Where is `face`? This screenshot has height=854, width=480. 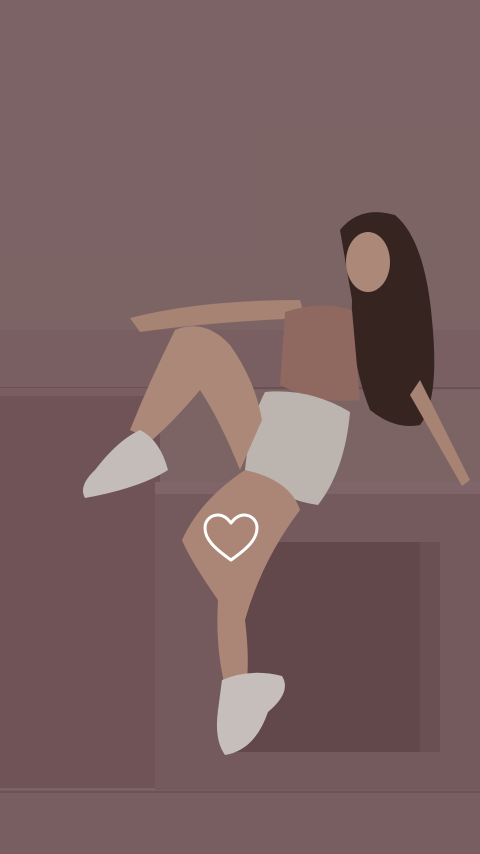
face is located at coordinates (368, 262).